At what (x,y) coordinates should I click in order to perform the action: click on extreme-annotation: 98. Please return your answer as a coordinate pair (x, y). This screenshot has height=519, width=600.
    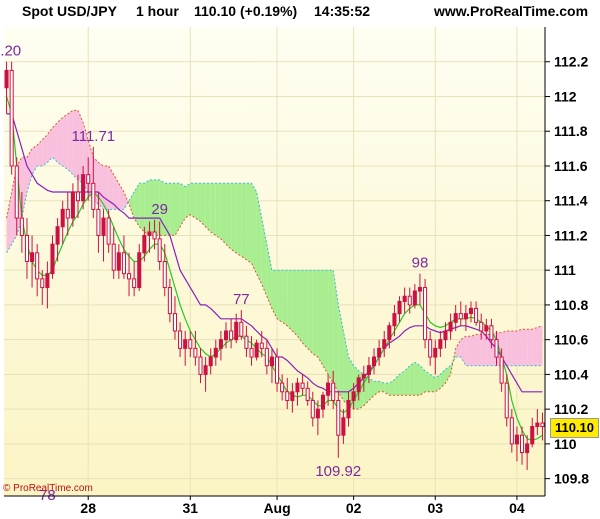
    Looking at the image, I should click on (420, 263).